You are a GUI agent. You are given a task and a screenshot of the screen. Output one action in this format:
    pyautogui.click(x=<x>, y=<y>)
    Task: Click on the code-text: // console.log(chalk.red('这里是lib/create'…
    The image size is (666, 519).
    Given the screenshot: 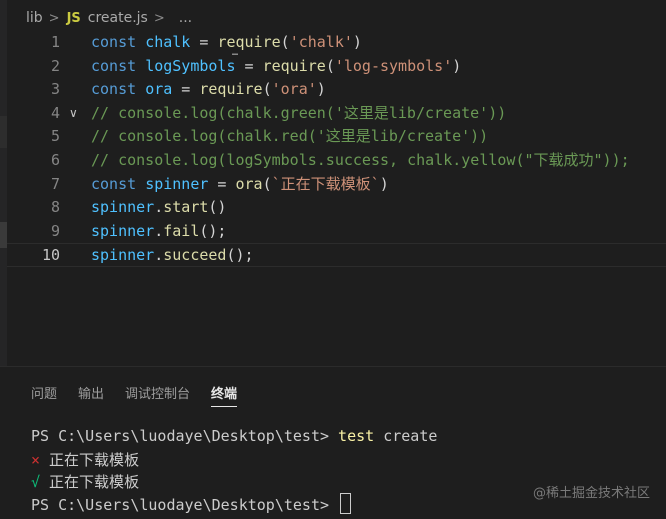 What is the action you would take?
    pyautogui.click(x=289, y=137)
    